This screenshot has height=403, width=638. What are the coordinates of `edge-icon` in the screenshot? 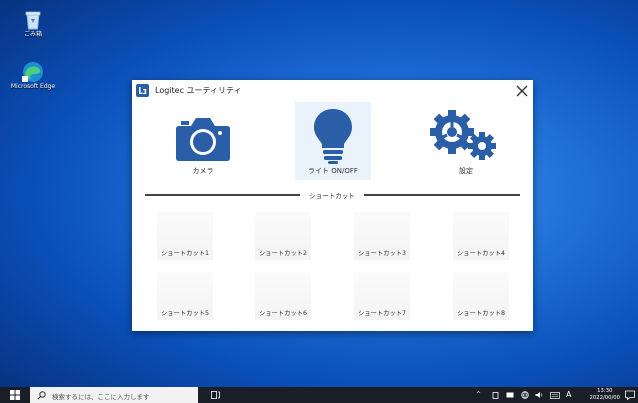 It's located at (32, 72).